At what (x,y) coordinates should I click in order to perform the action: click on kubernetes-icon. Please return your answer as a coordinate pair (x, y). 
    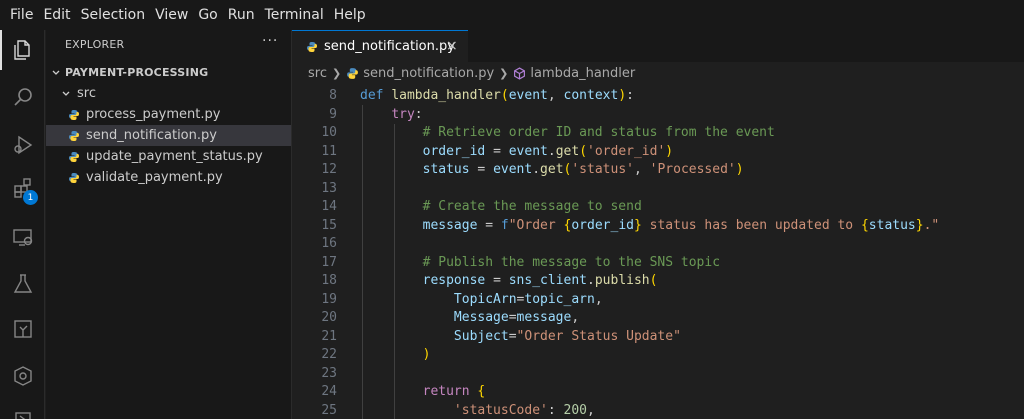
    Looking at the image, I should click on (22, 376).